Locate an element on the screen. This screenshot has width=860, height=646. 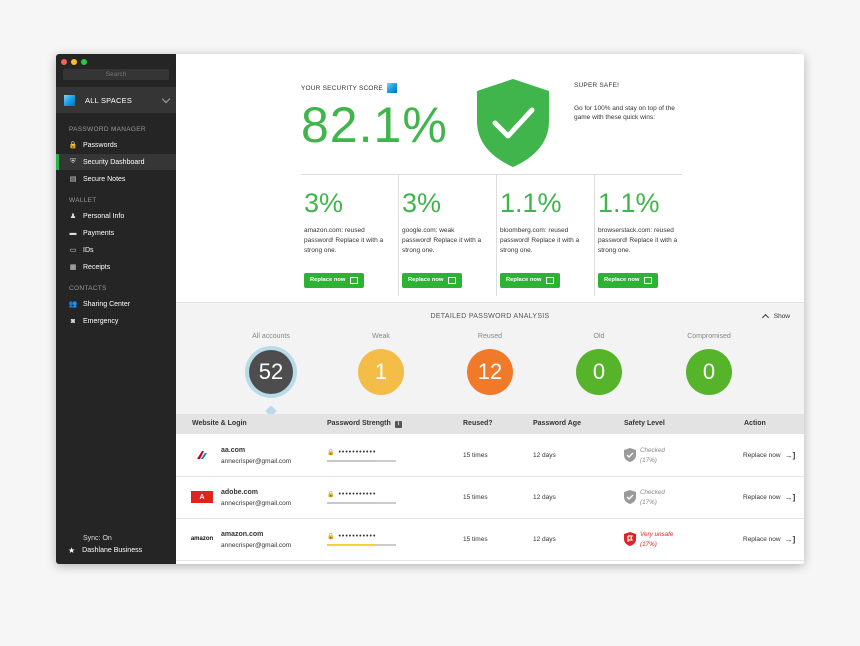
sidebar-item-ids: ▭ IDs is located at coordinates (116, 250).